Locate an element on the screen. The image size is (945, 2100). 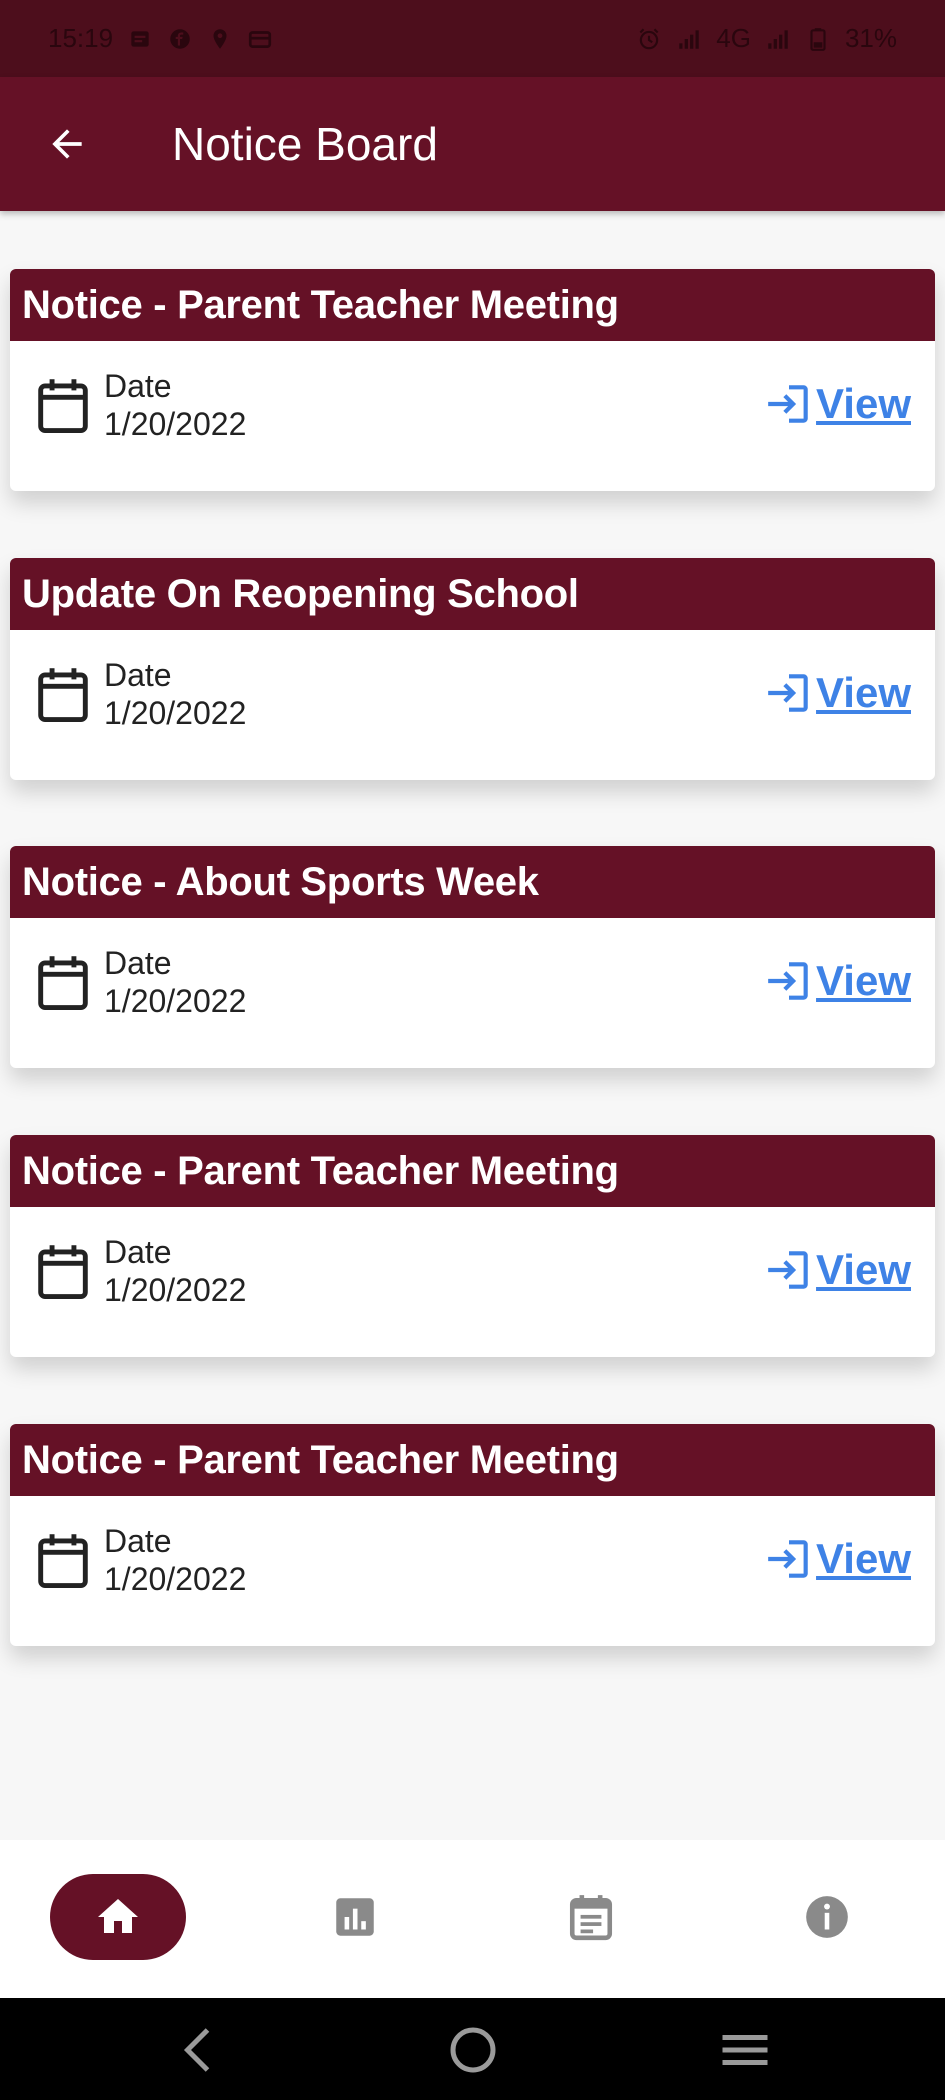
home-nav-icon is located at coordinates (473, 2050).